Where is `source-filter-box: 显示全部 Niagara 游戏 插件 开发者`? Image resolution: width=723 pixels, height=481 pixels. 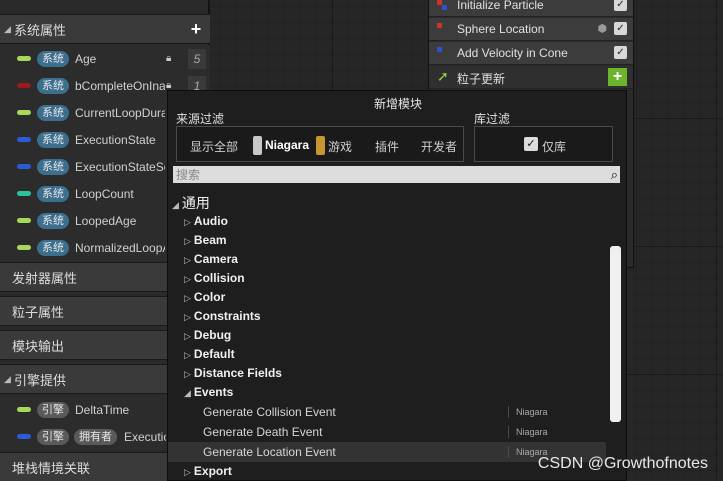 source-filter-box: 显示全部 Niagara 游戏 插件 开发者 is located at coordinates (320, 144).